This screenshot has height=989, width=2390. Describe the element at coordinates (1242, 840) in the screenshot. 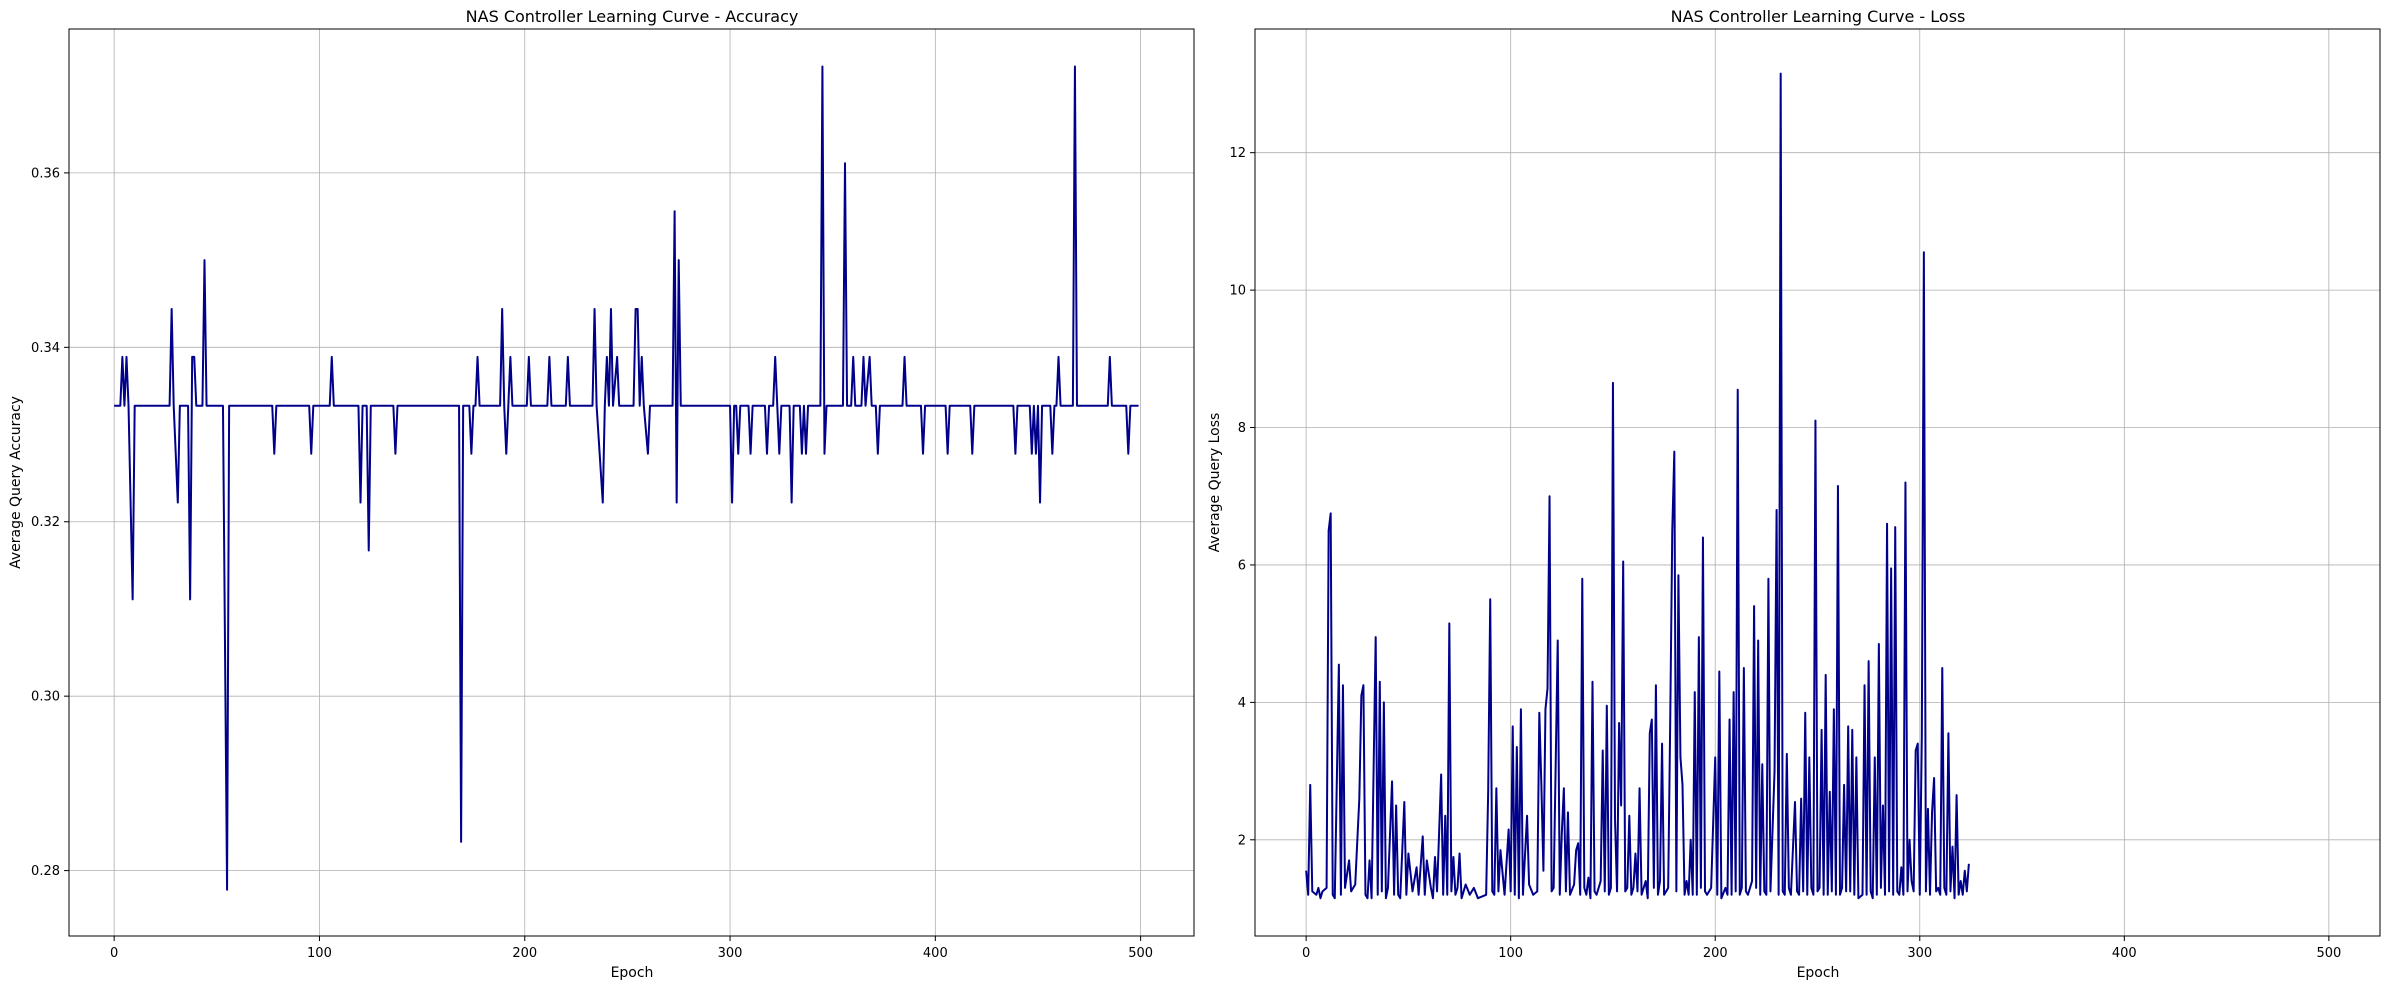

I see `loss-y-tick-label: 2` at that location.